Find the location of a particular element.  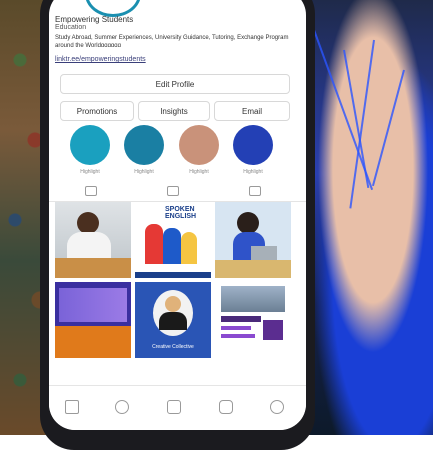

reels-icon is located at coordinates (174, 407).